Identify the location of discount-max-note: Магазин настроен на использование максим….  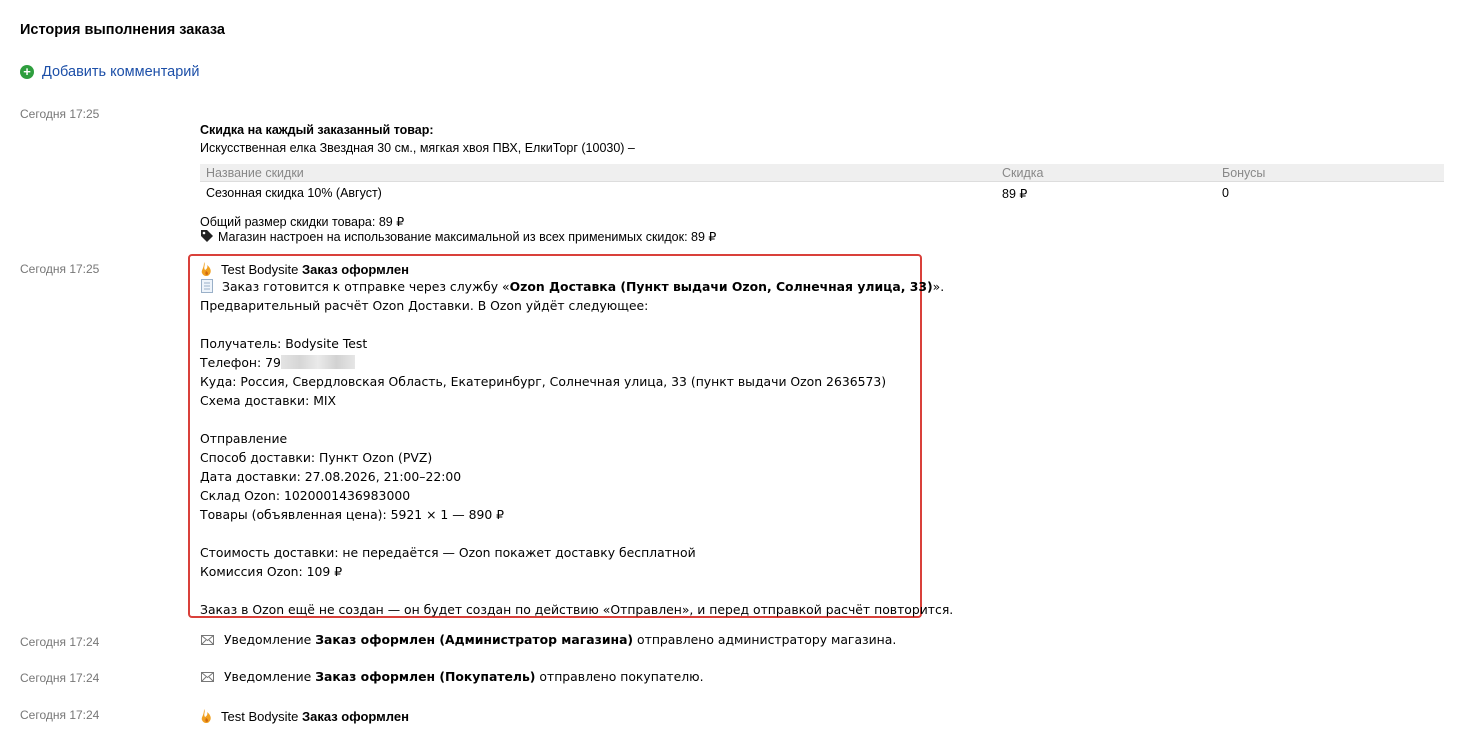
(458, 237).